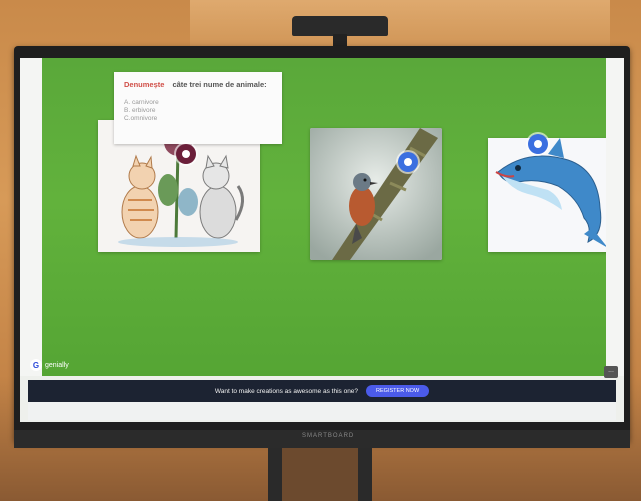 The height and width of the screenshot is (501, 641). Describe the element at coordinates (408, 162) in the screenshot. I see `hotspot-bird` at that location.